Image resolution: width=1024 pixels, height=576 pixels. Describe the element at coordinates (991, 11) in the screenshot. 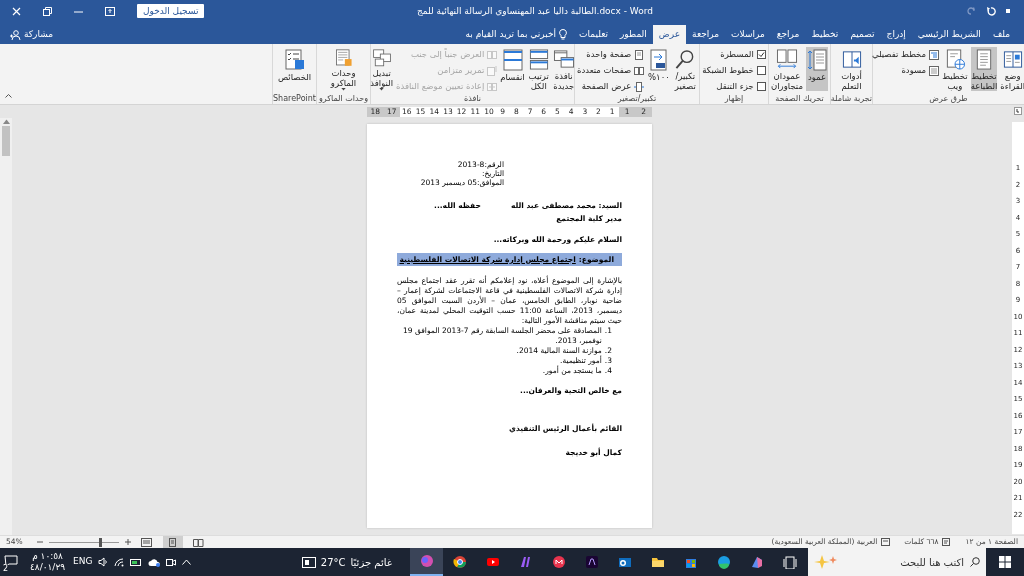

I see `undo-icon` at that location.